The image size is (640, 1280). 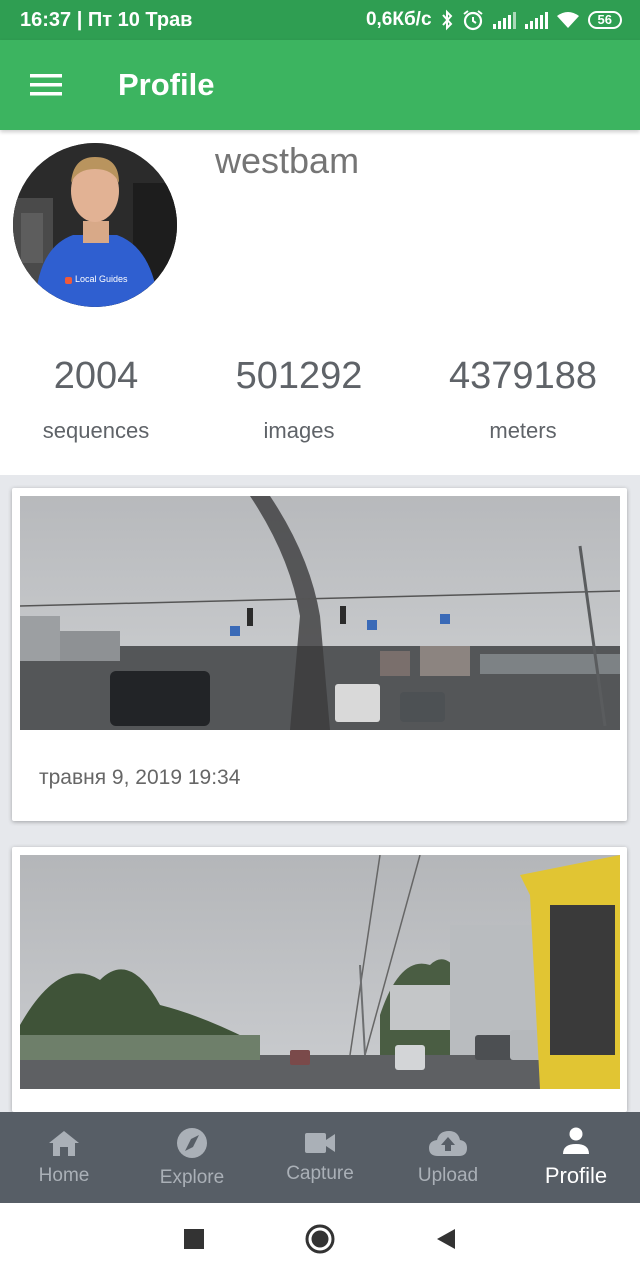 I want to click on sequence-date: травня 9, 2019 19:34, so click(x=140, y=777).